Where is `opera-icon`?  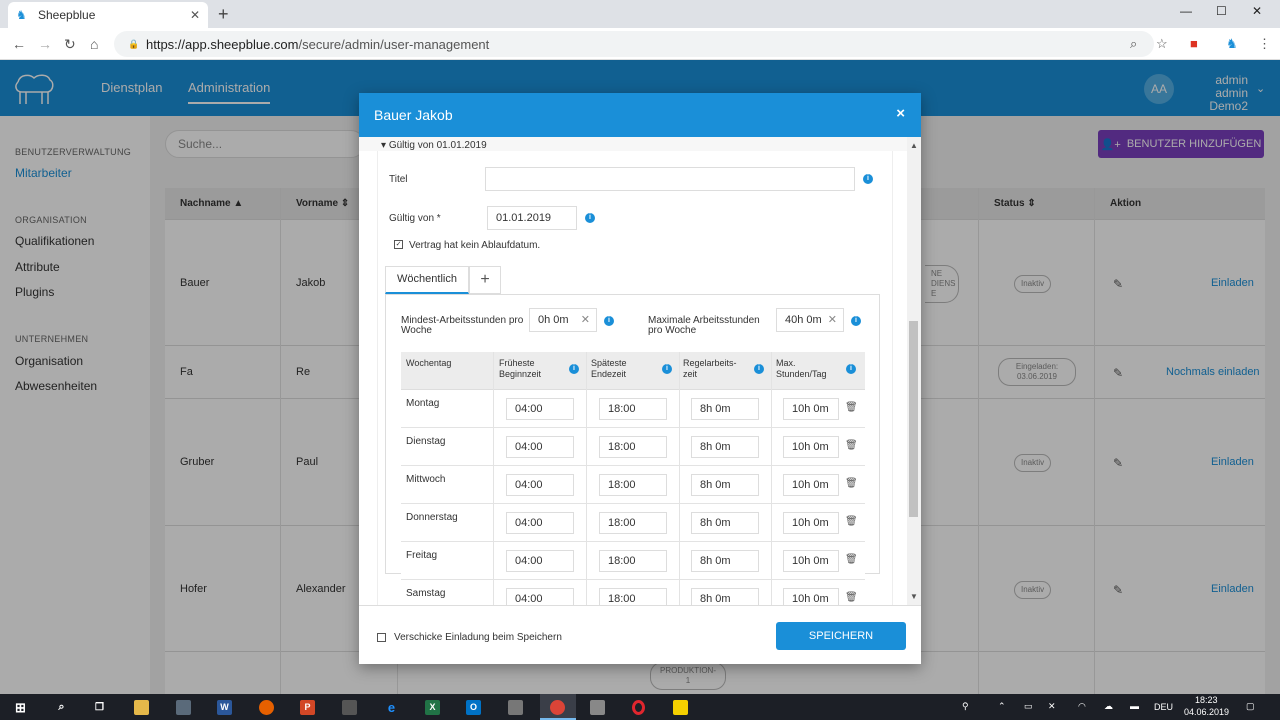 opera-icon is located at coordinates (638, 707).